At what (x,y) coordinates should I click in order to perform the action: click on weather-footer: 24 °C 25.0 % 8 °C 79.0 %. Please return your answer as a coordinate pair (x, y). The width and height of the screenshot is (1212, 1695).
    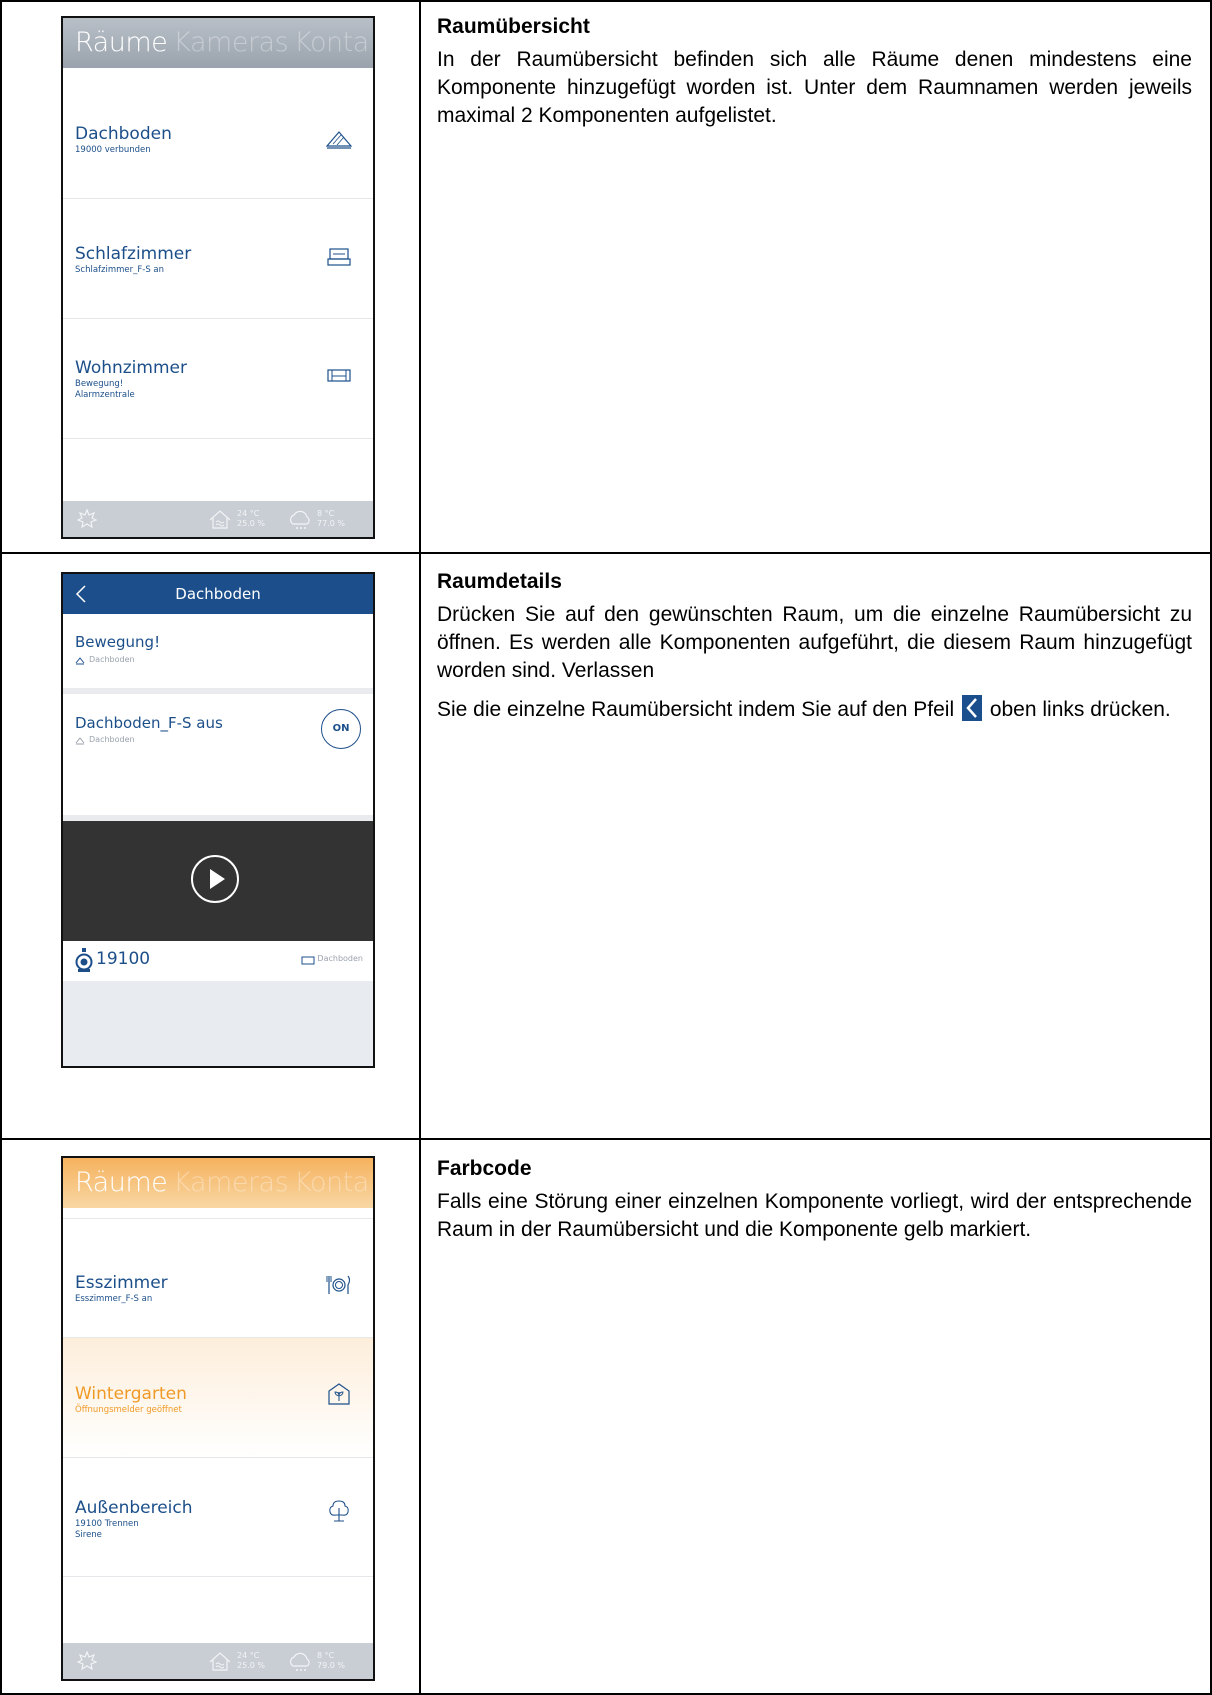
    Looking at the image, I should click on (218, 1661).